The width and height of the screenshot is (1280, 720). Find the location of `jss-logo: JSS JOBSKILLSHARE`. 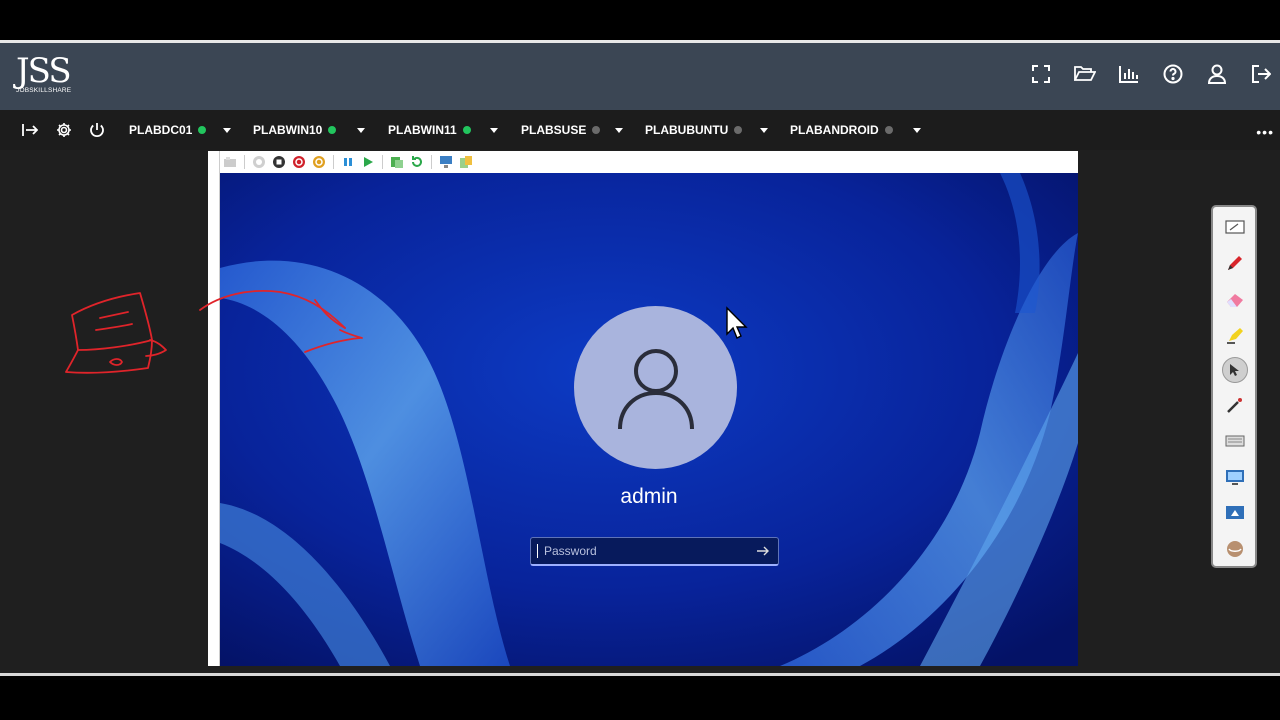

jss-logo: JSS JOBSKILLSHARE is located at coordinates (52, 77).